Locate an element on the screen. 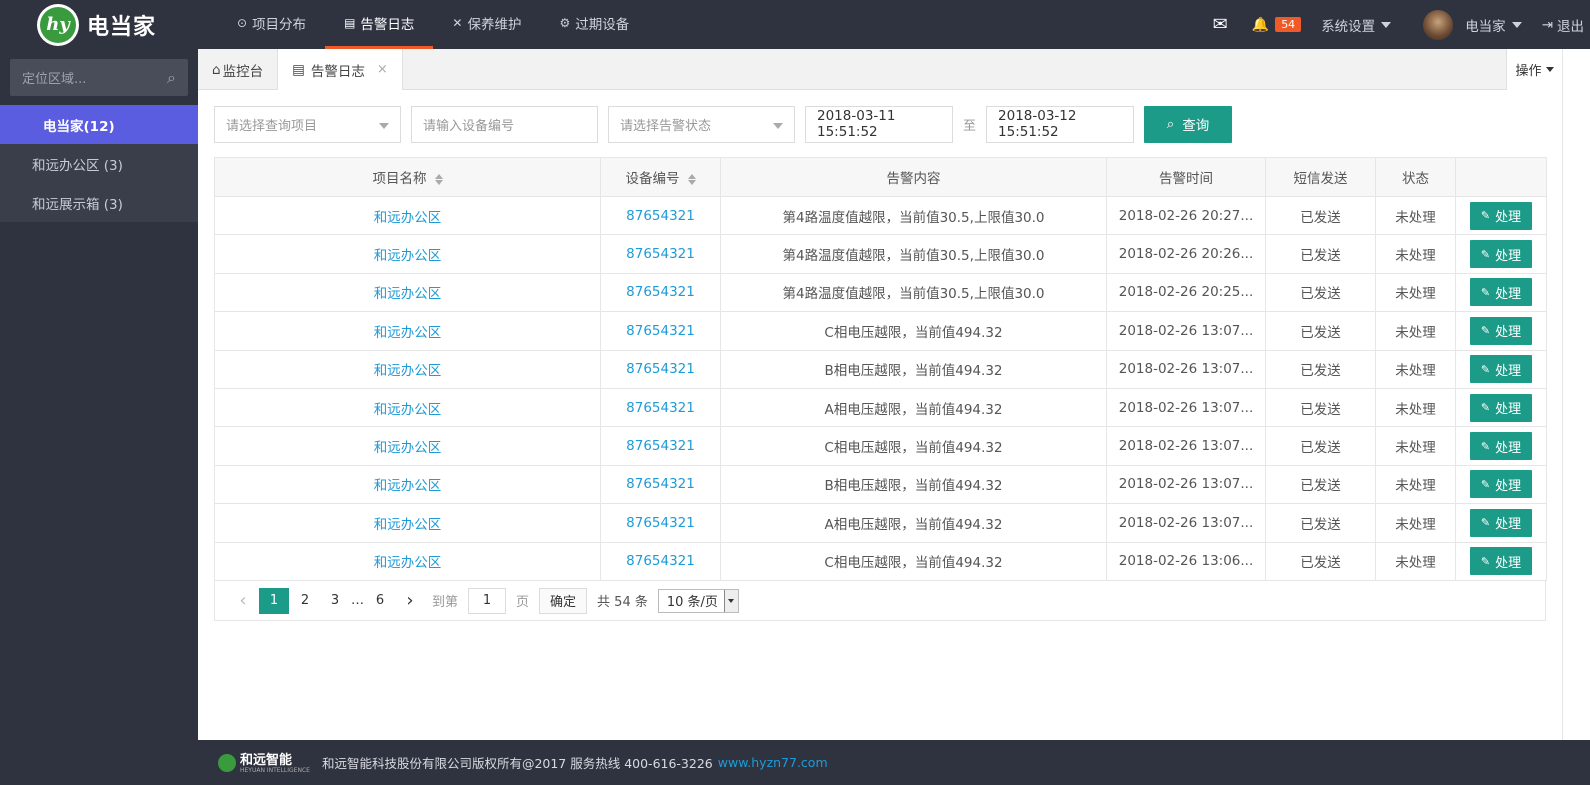  close-icon: × is located at coordinates (382, 69).